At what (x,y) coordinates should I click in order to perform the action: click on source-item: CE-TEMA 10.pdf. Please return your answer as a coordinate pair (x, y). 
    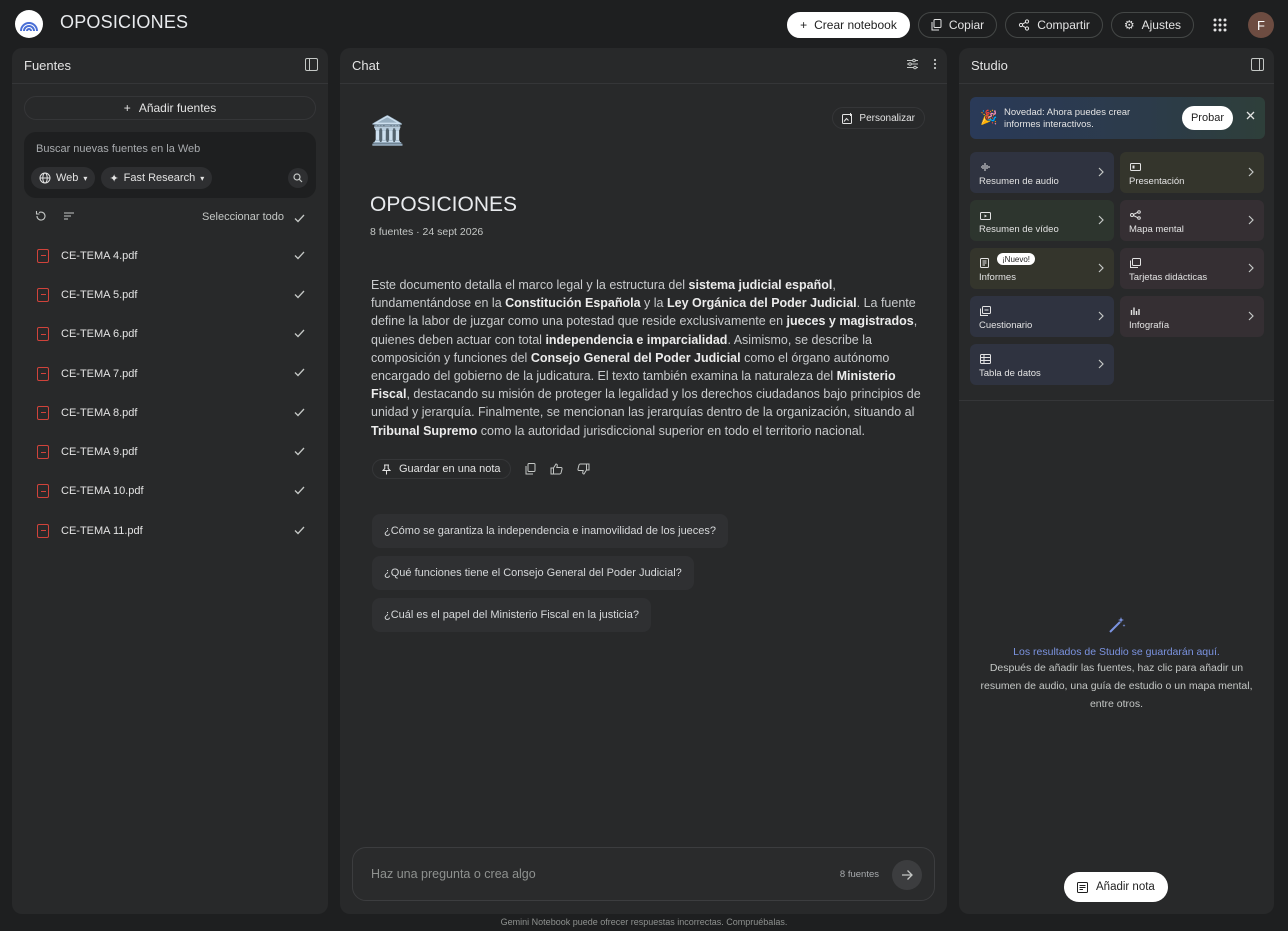
    Looking at the image, I should click on (170, 491).